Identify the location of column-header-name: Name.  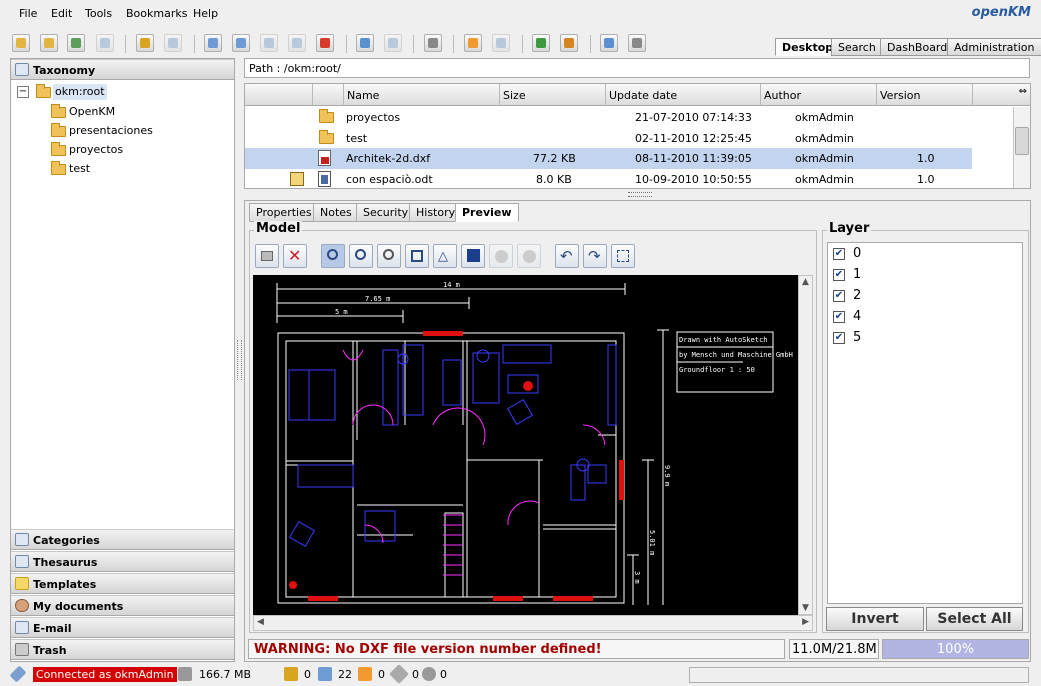
(422, 95).